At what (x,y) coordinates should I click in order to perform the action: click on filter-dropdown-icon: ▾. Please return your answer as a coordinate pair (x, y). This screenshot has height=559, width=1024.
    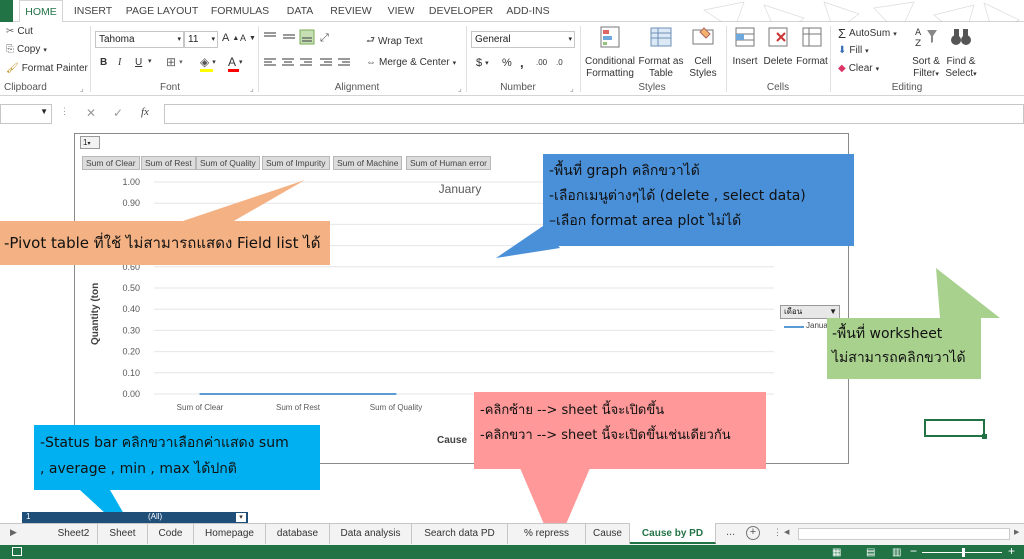
    Looking at the image, I should click on (241, 517).